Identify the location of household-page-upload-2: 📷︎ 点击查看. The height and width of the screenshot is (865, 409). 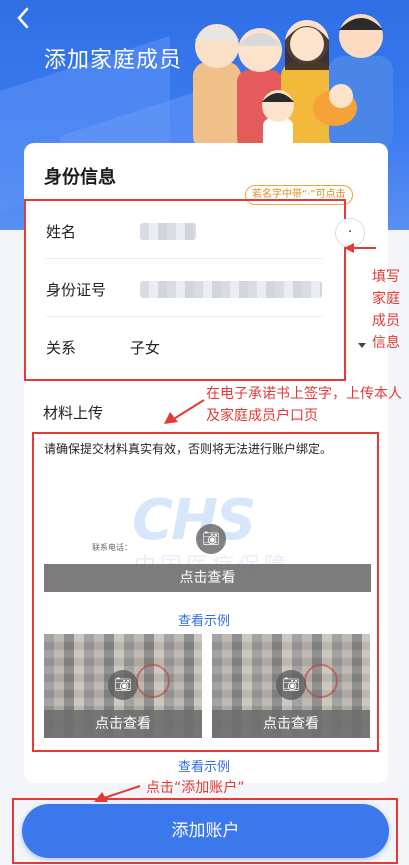
(291, 686).